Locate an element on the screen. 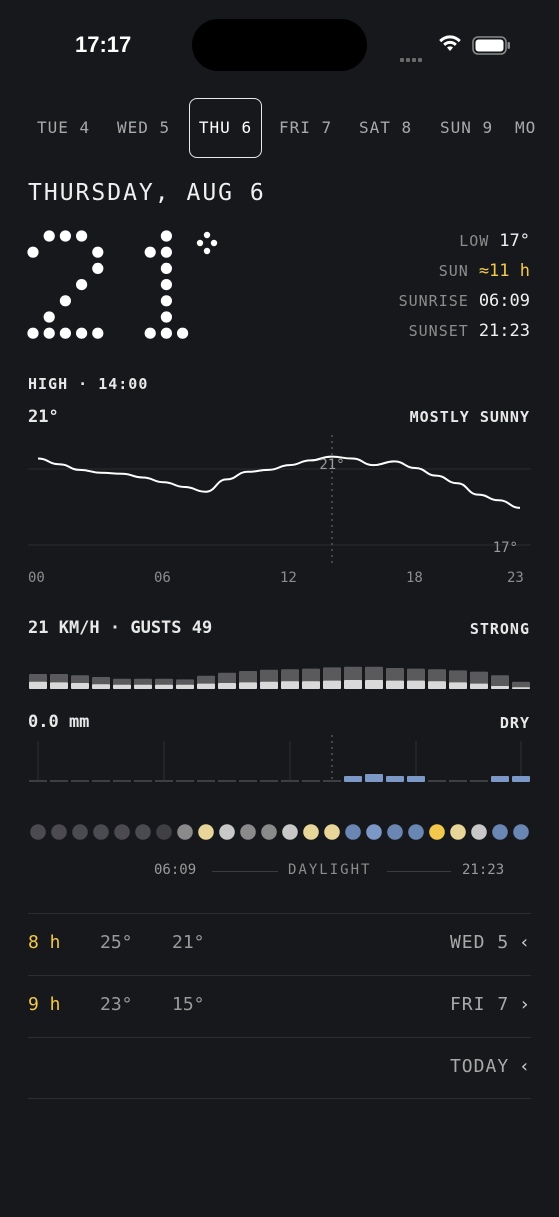  x-tick-18: 18 is located at coordinates (414, 578).